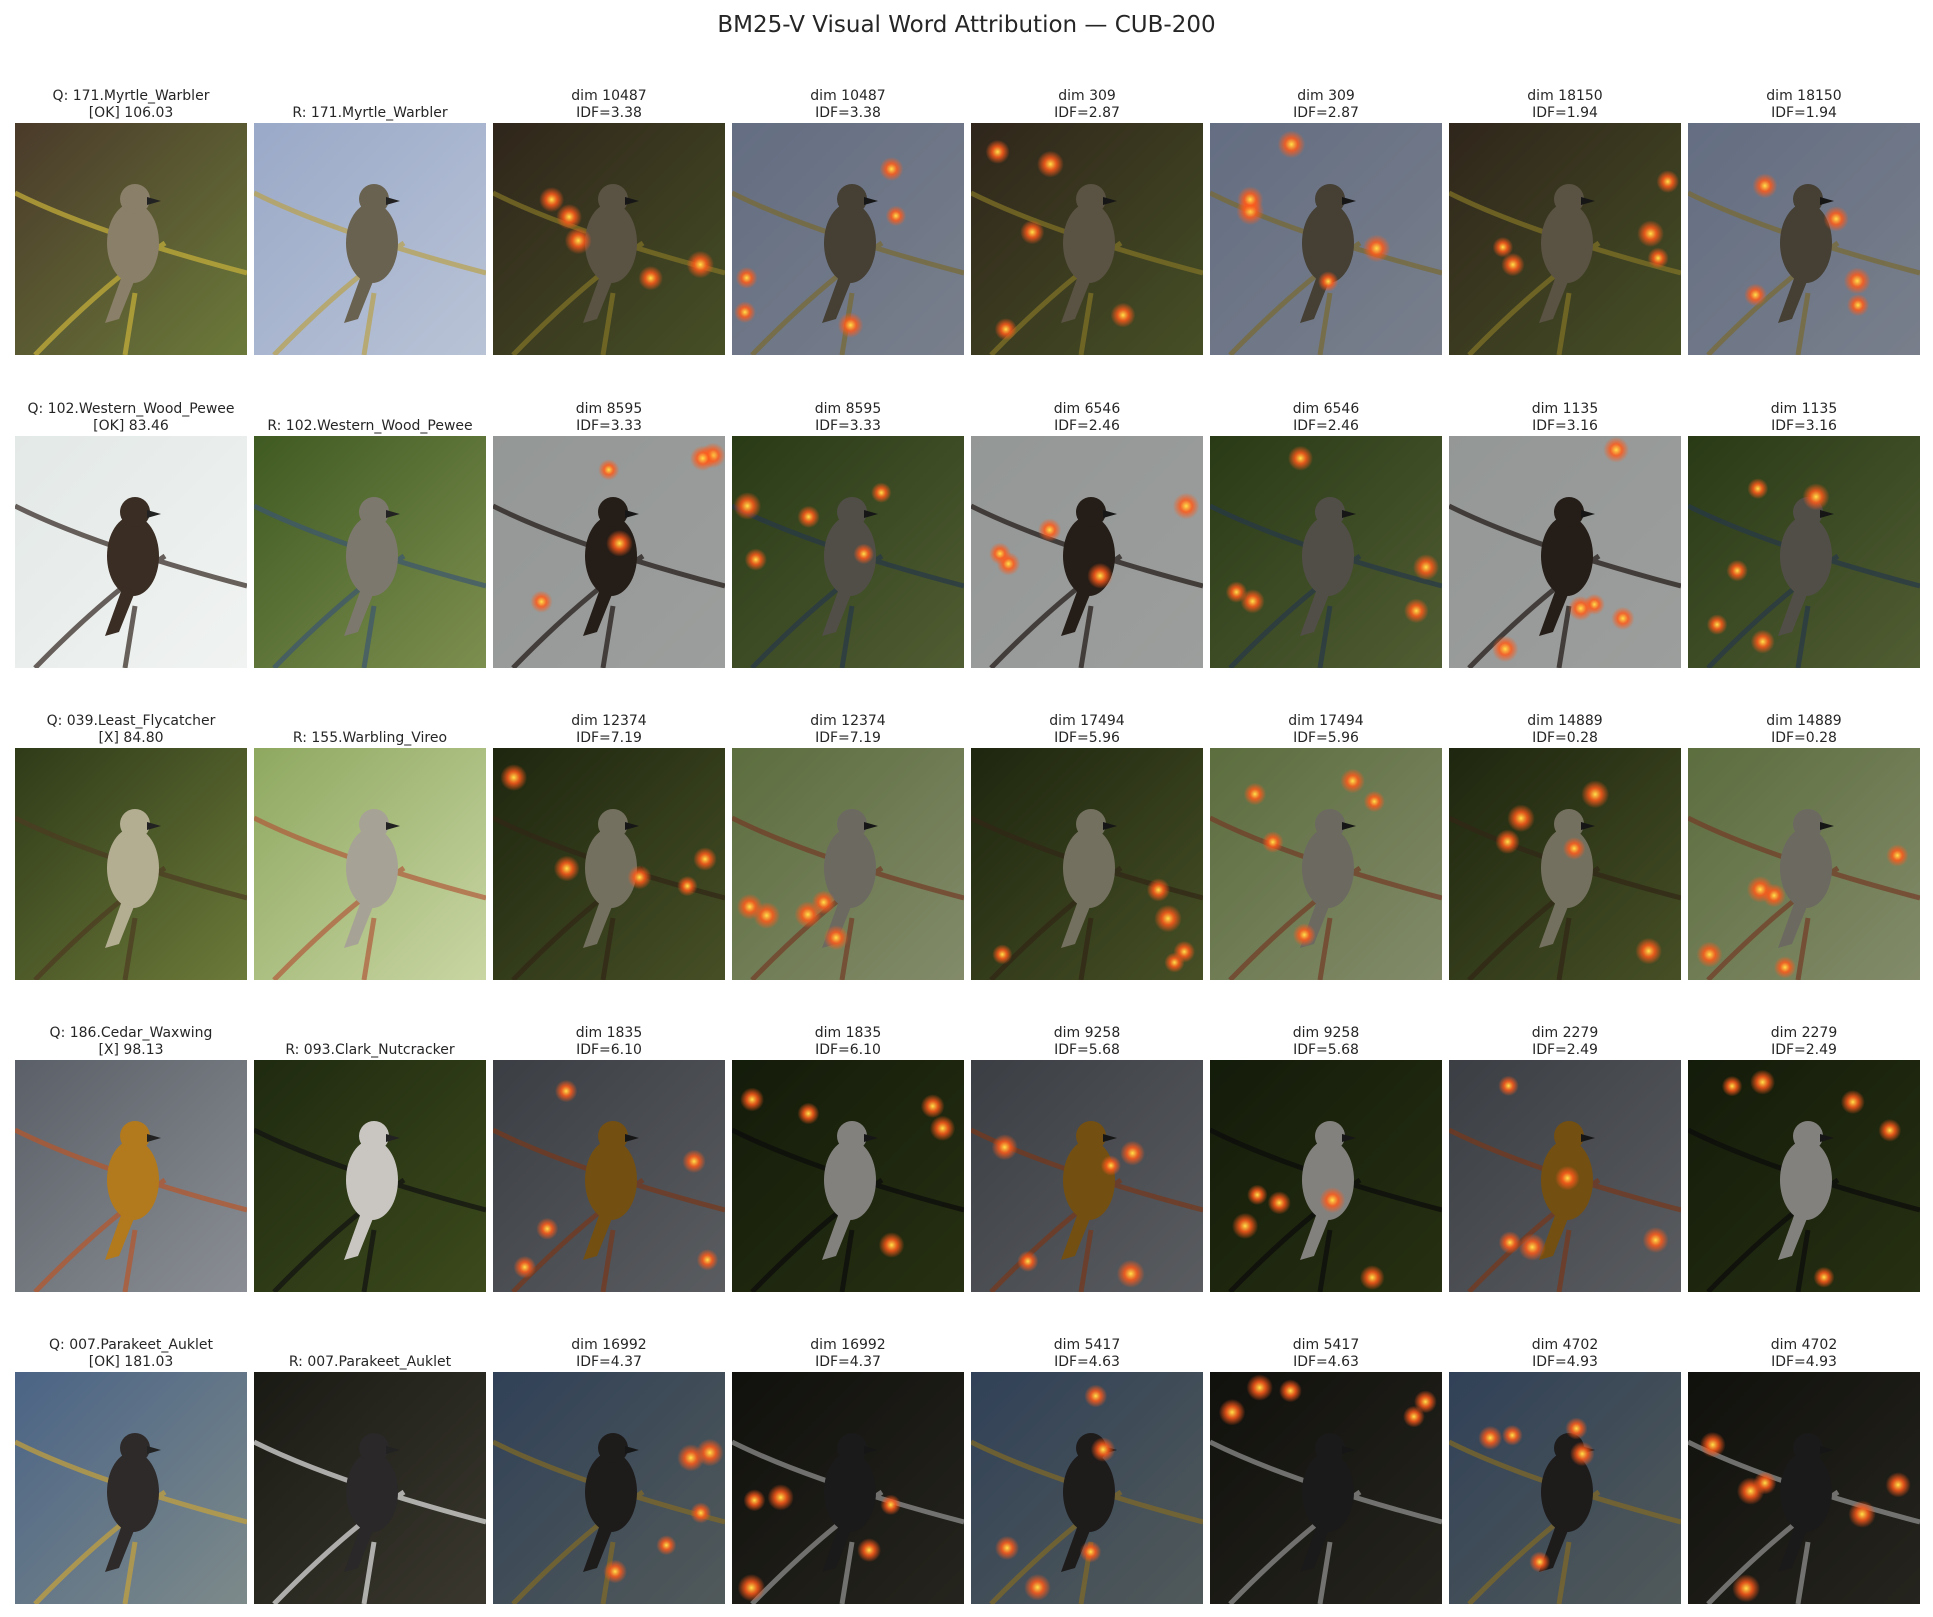 The width and height of the screenshot is (1933, 1617). Describe the element at coordinates (131, 552) in the screenshot. I see `query-image` at that location.